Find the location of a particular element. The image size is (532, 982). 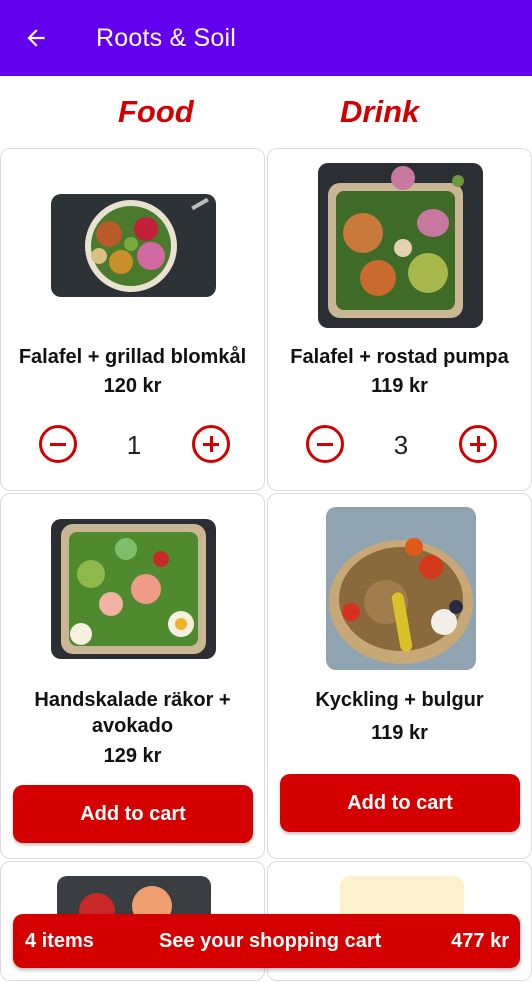

arrow-back-icon is located at coordinates (36, 38).